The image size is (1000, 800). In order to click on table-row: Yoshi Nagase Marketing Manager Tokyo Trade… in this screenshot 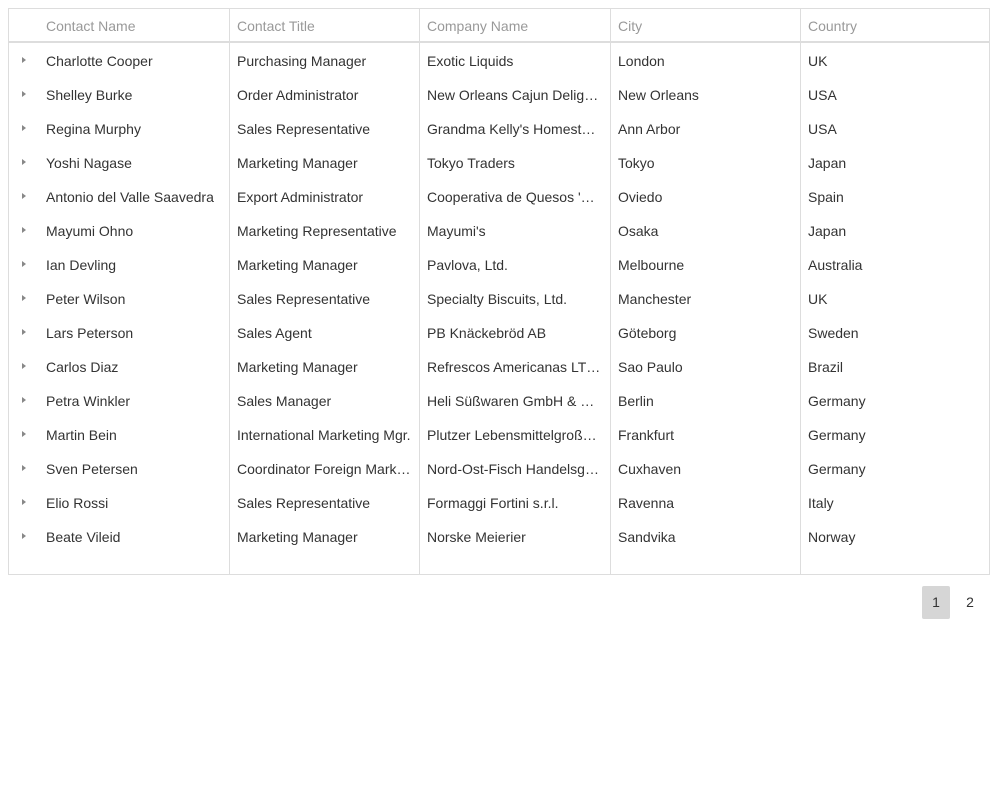, I will do `click(499, 163)`.